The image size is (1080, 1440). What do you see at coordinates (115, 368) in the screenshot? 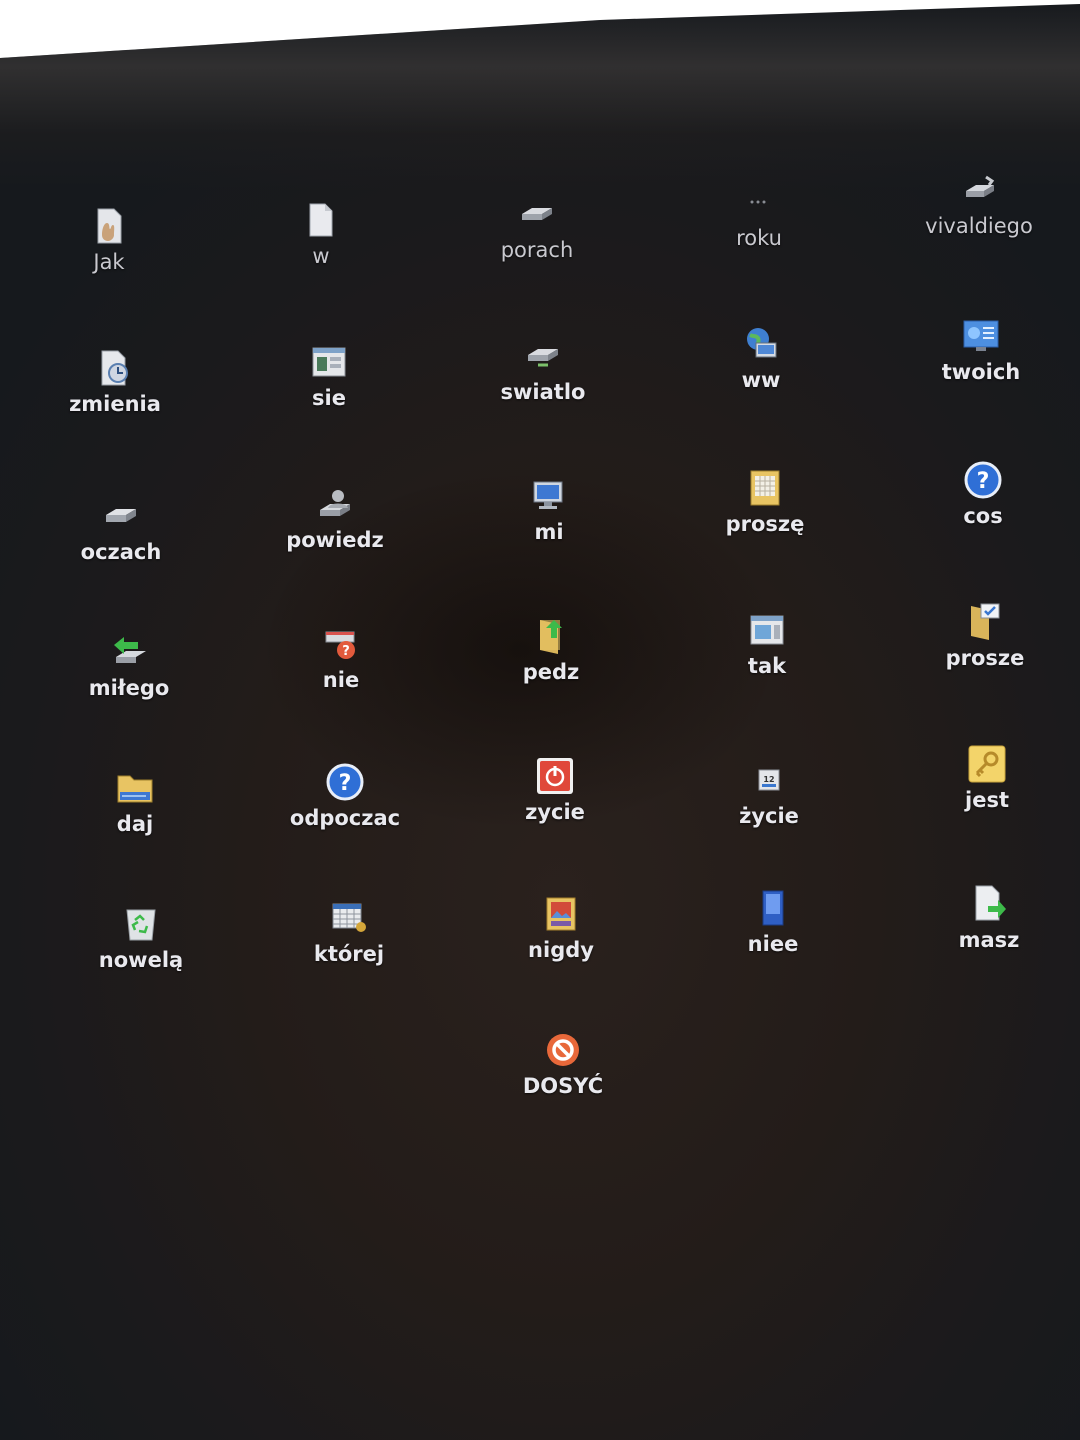
I see `clock-document-icon` at bounding box center [115, 368].